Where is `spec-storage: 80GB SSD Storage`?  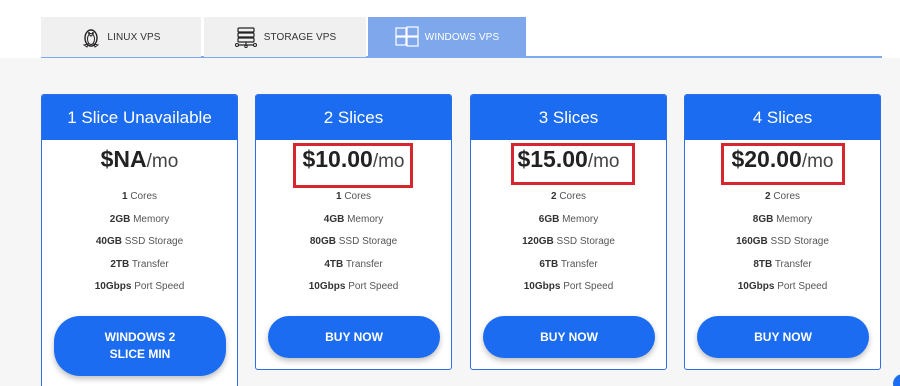 spec-storage: 80GB SSD Storage is located at coordinates (353, 241).